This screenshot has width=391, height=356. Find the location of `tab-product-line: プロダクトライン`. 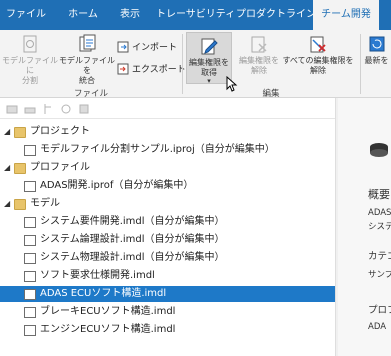

tab-product-line: プロダクトライン is located at coordinates (276, 15).